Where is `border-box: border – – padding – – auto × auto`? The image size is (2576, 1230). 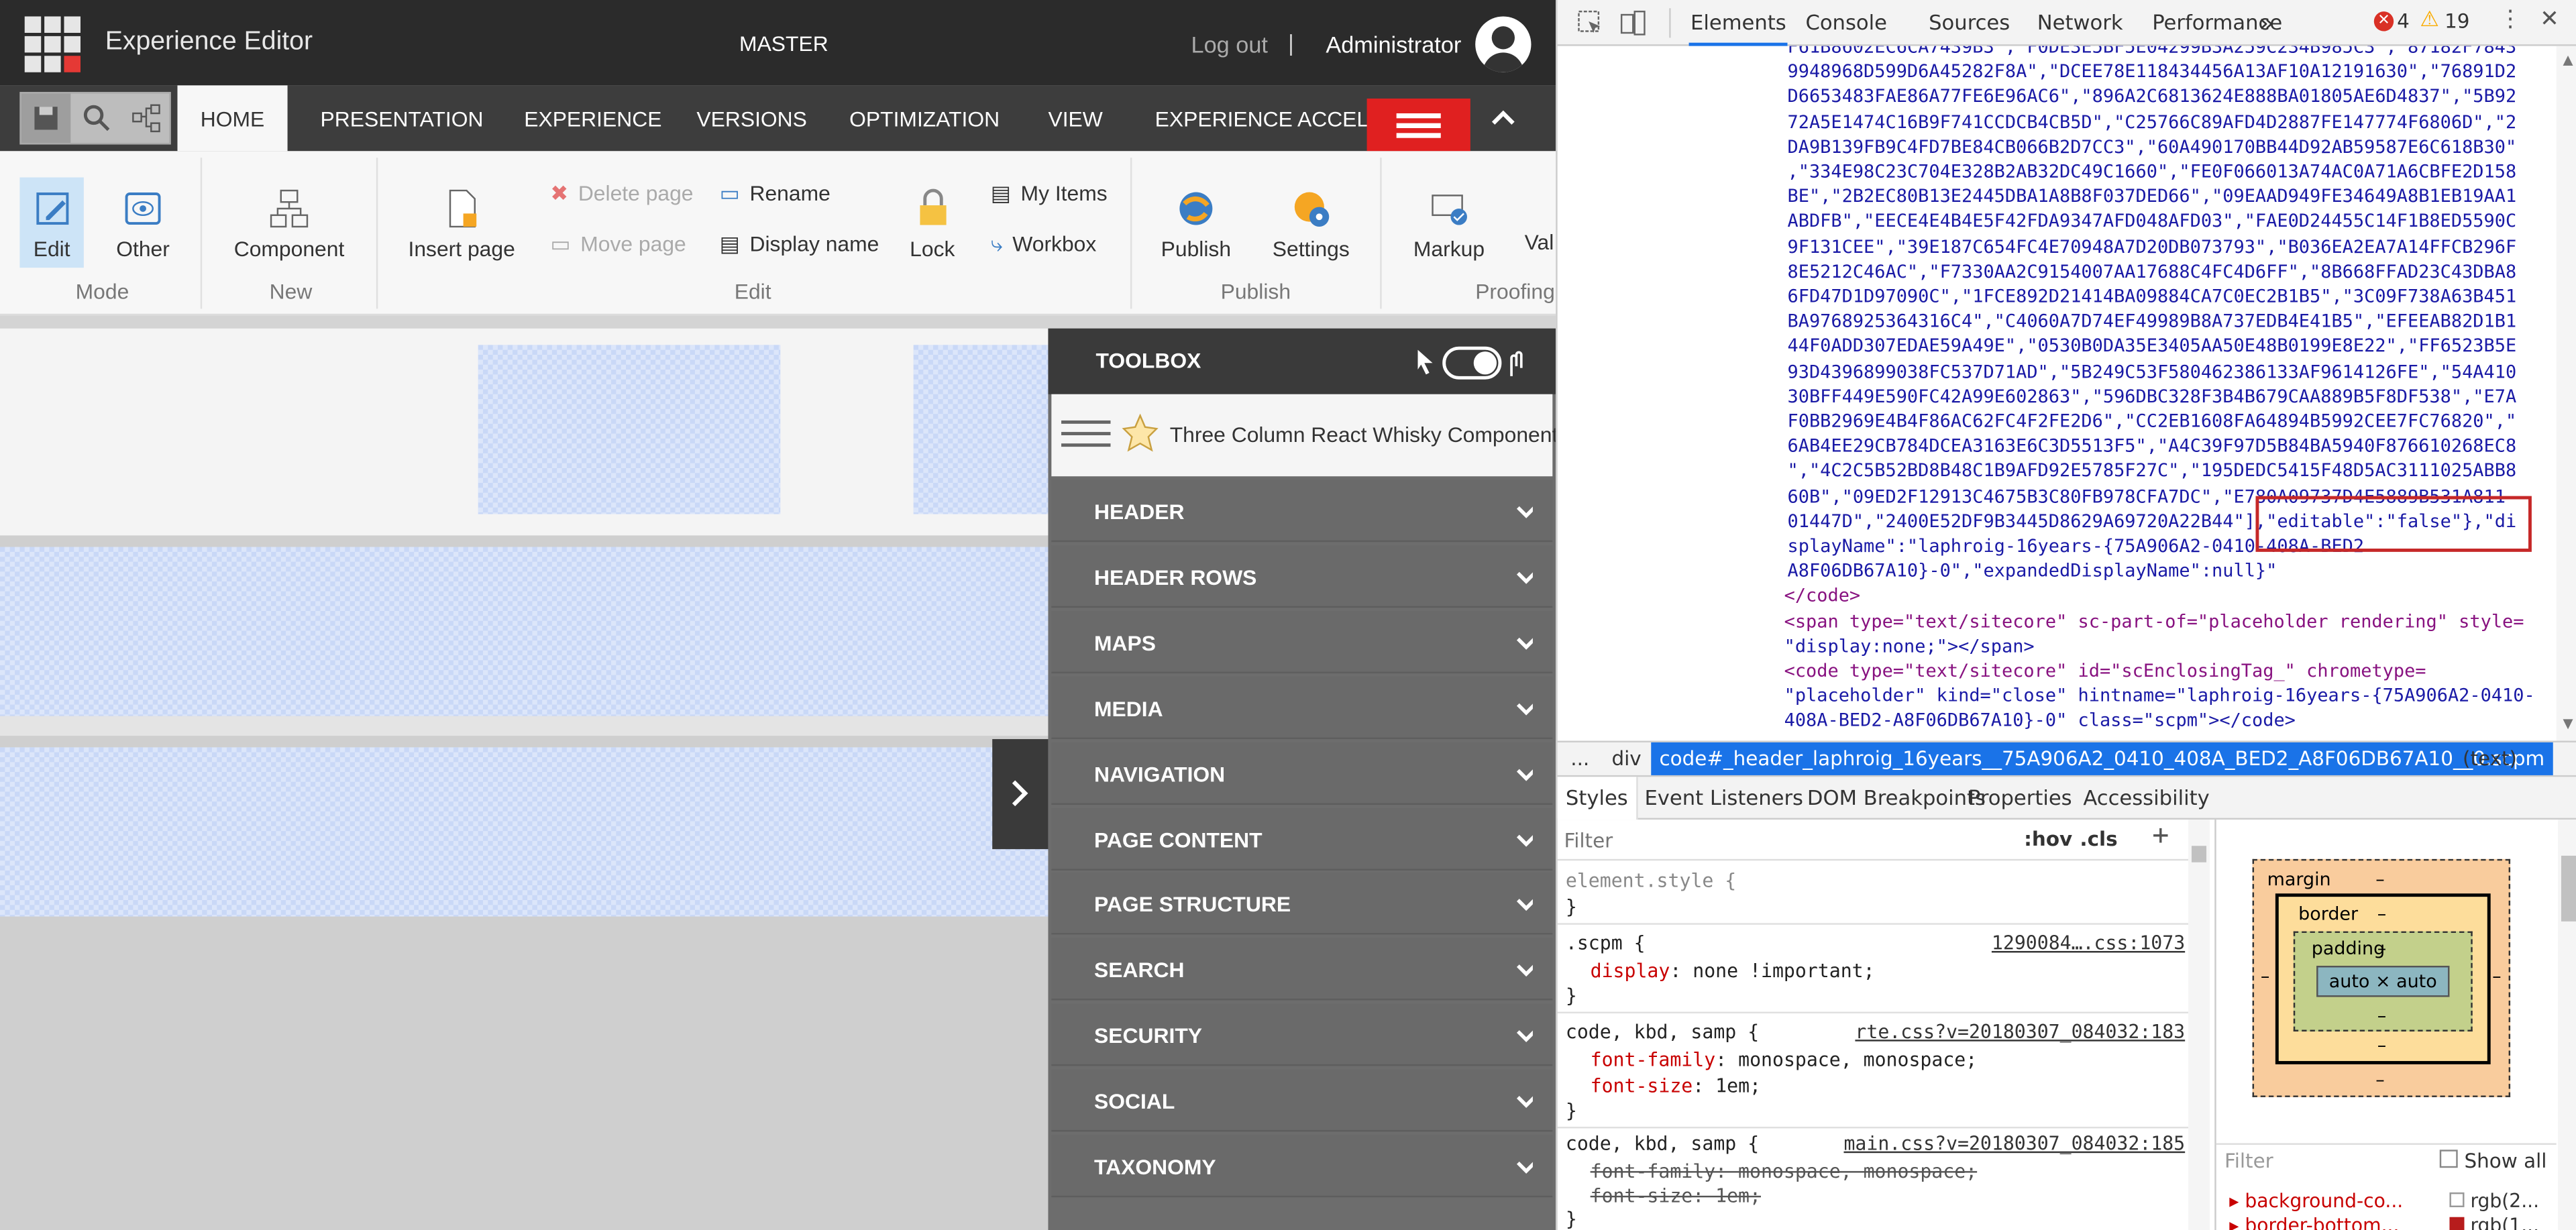
border-box: border – – padding – – auto × auto is located at coordinates (2383, 978).